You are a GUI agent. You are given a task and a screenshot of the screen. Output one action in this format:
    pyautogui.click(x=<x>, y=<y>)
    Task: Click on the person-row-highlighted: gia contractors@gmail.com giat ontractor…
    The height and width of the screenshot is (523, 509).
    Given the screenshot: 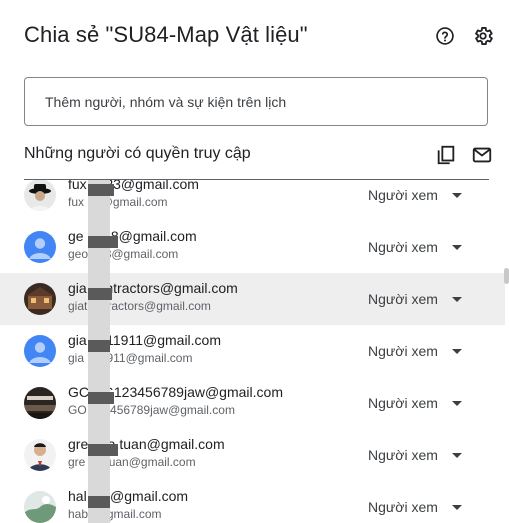 What is the action you would take?
    pyautogui.click(x=252, y=299)
    